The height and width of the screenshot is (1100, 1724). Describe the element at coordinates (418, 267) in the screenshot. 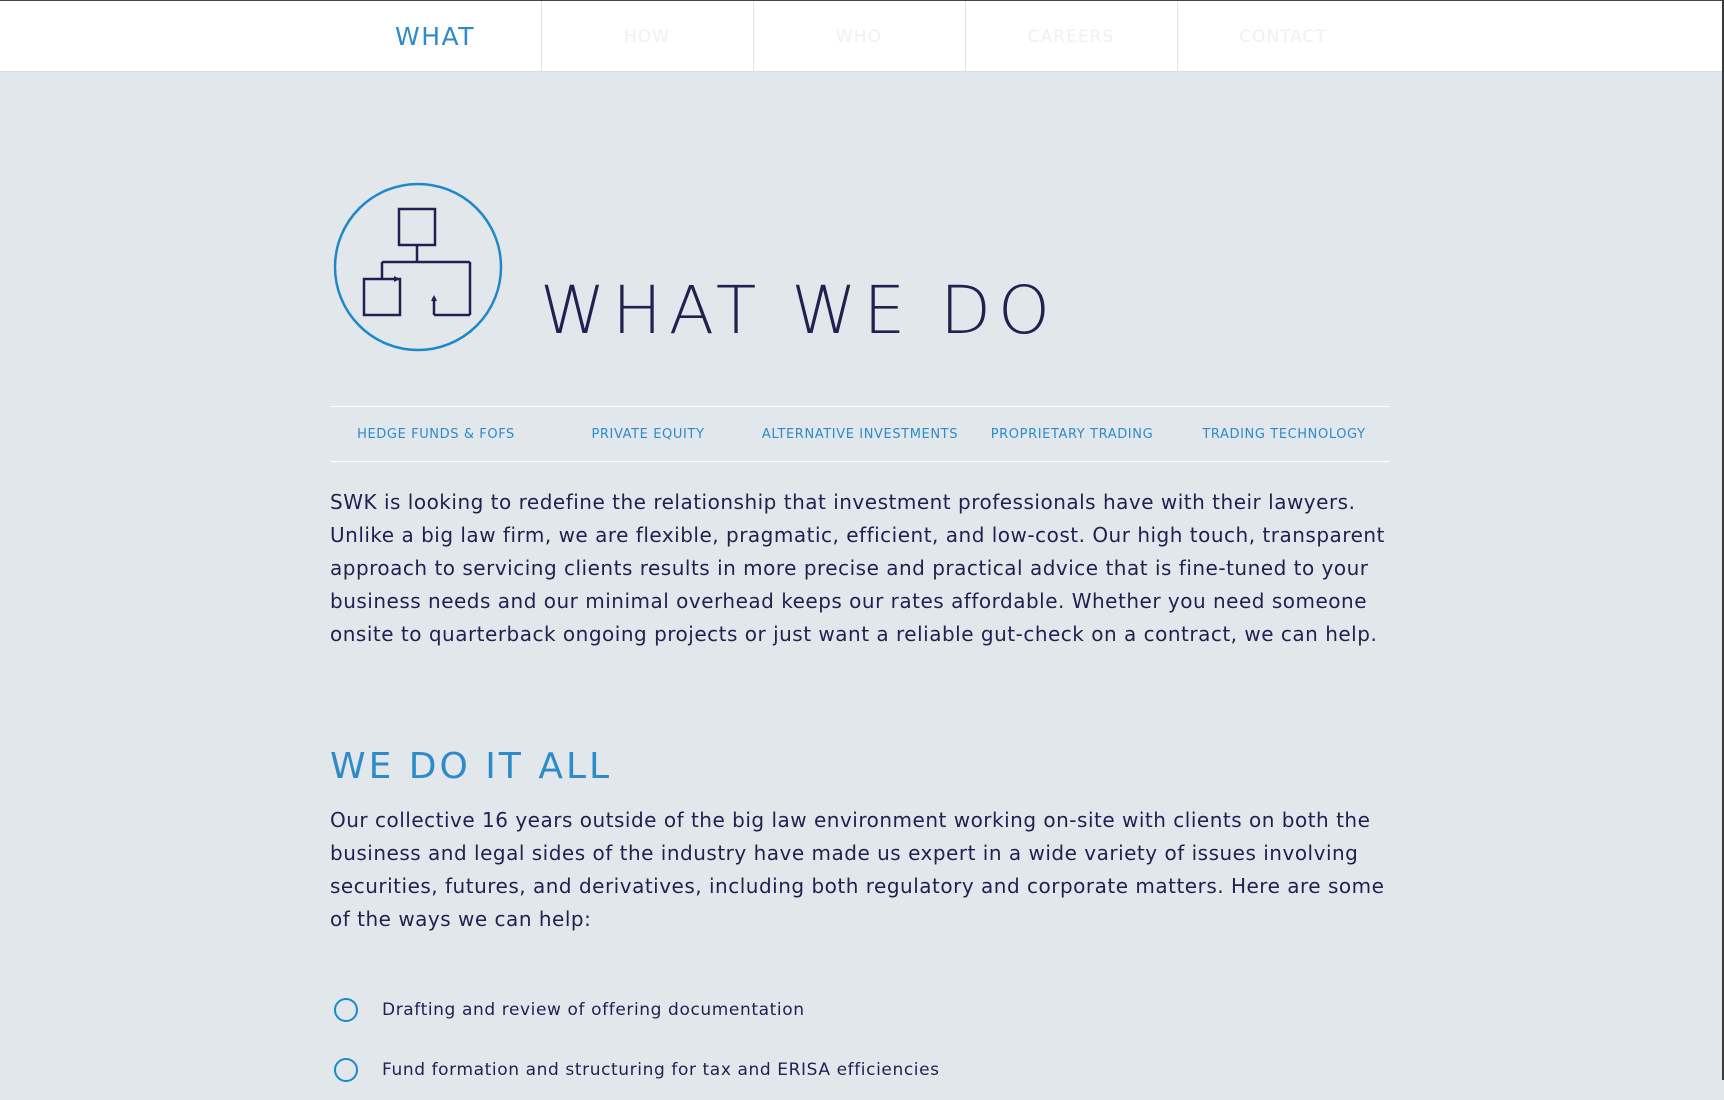

I see `flowchart-icon` at that location.